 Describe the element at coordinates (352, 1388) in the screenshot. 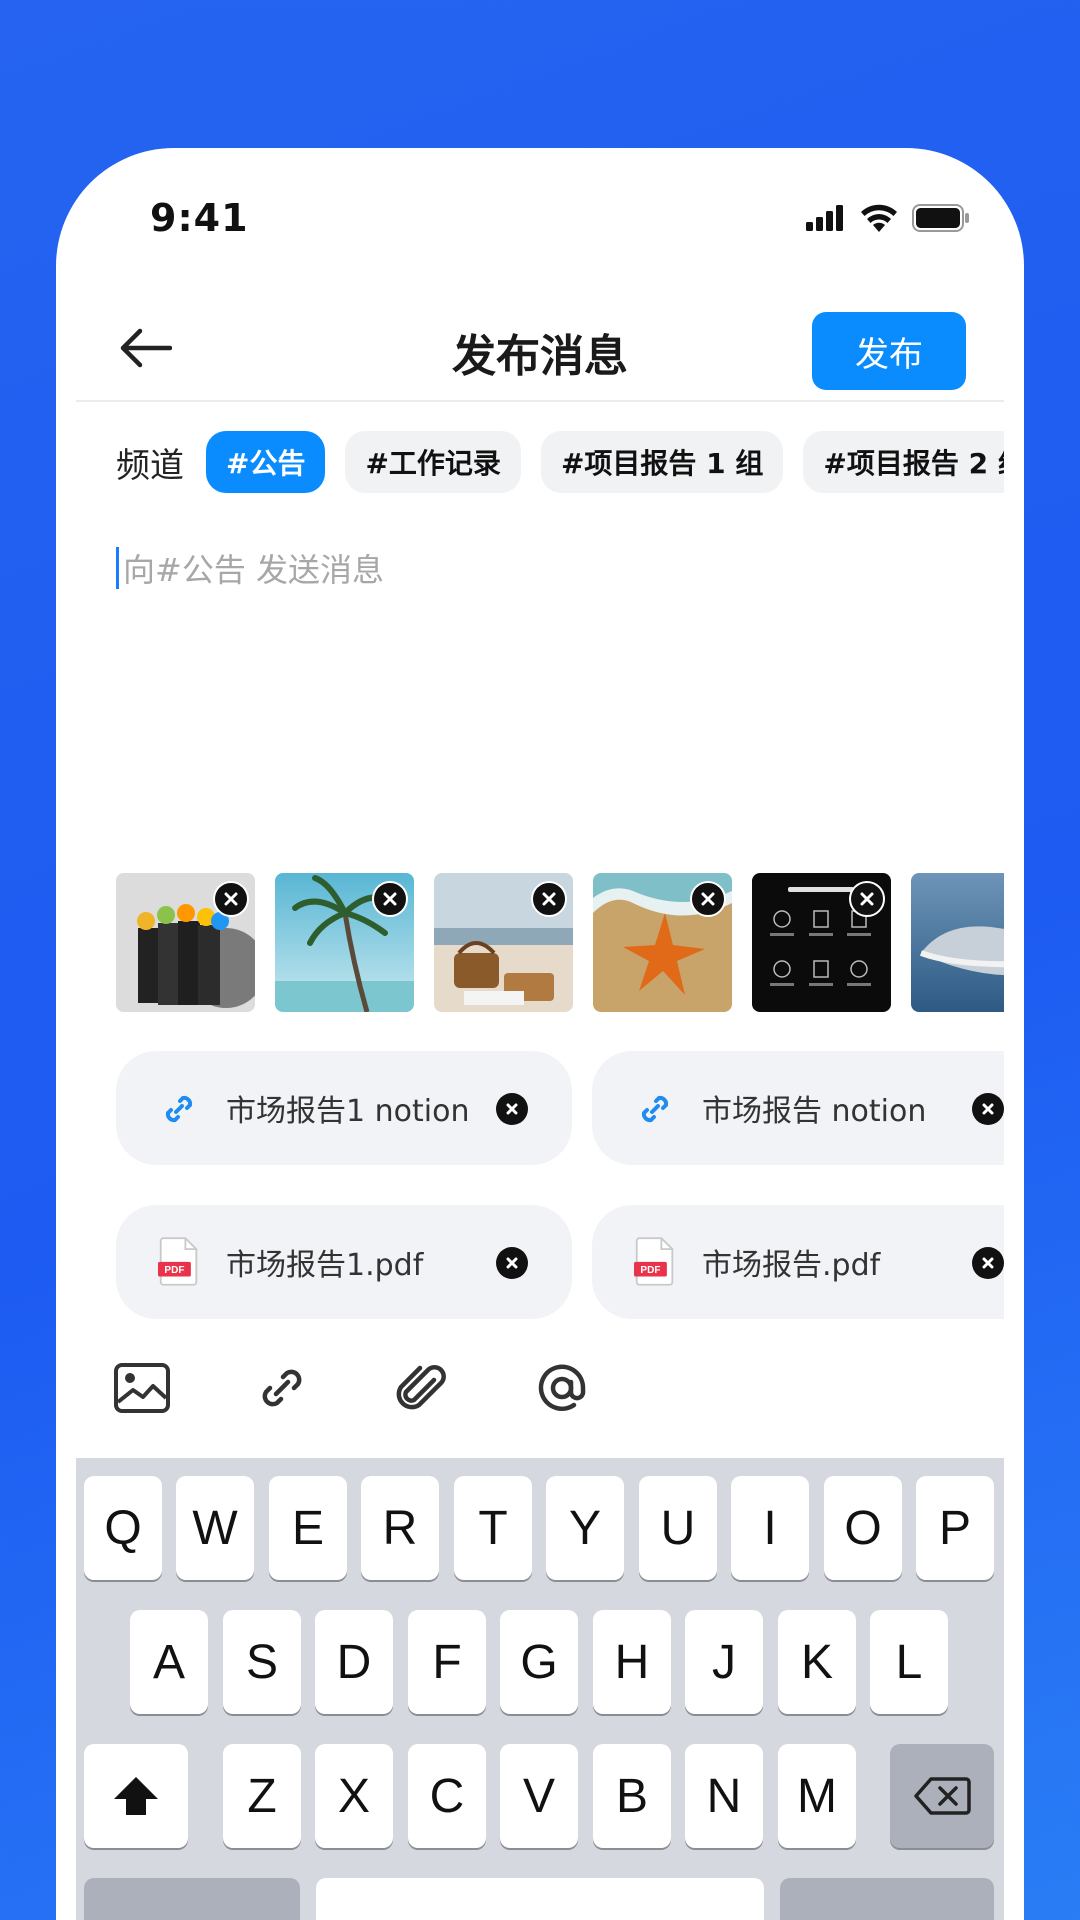

I see `composer-toolbar` at that location.